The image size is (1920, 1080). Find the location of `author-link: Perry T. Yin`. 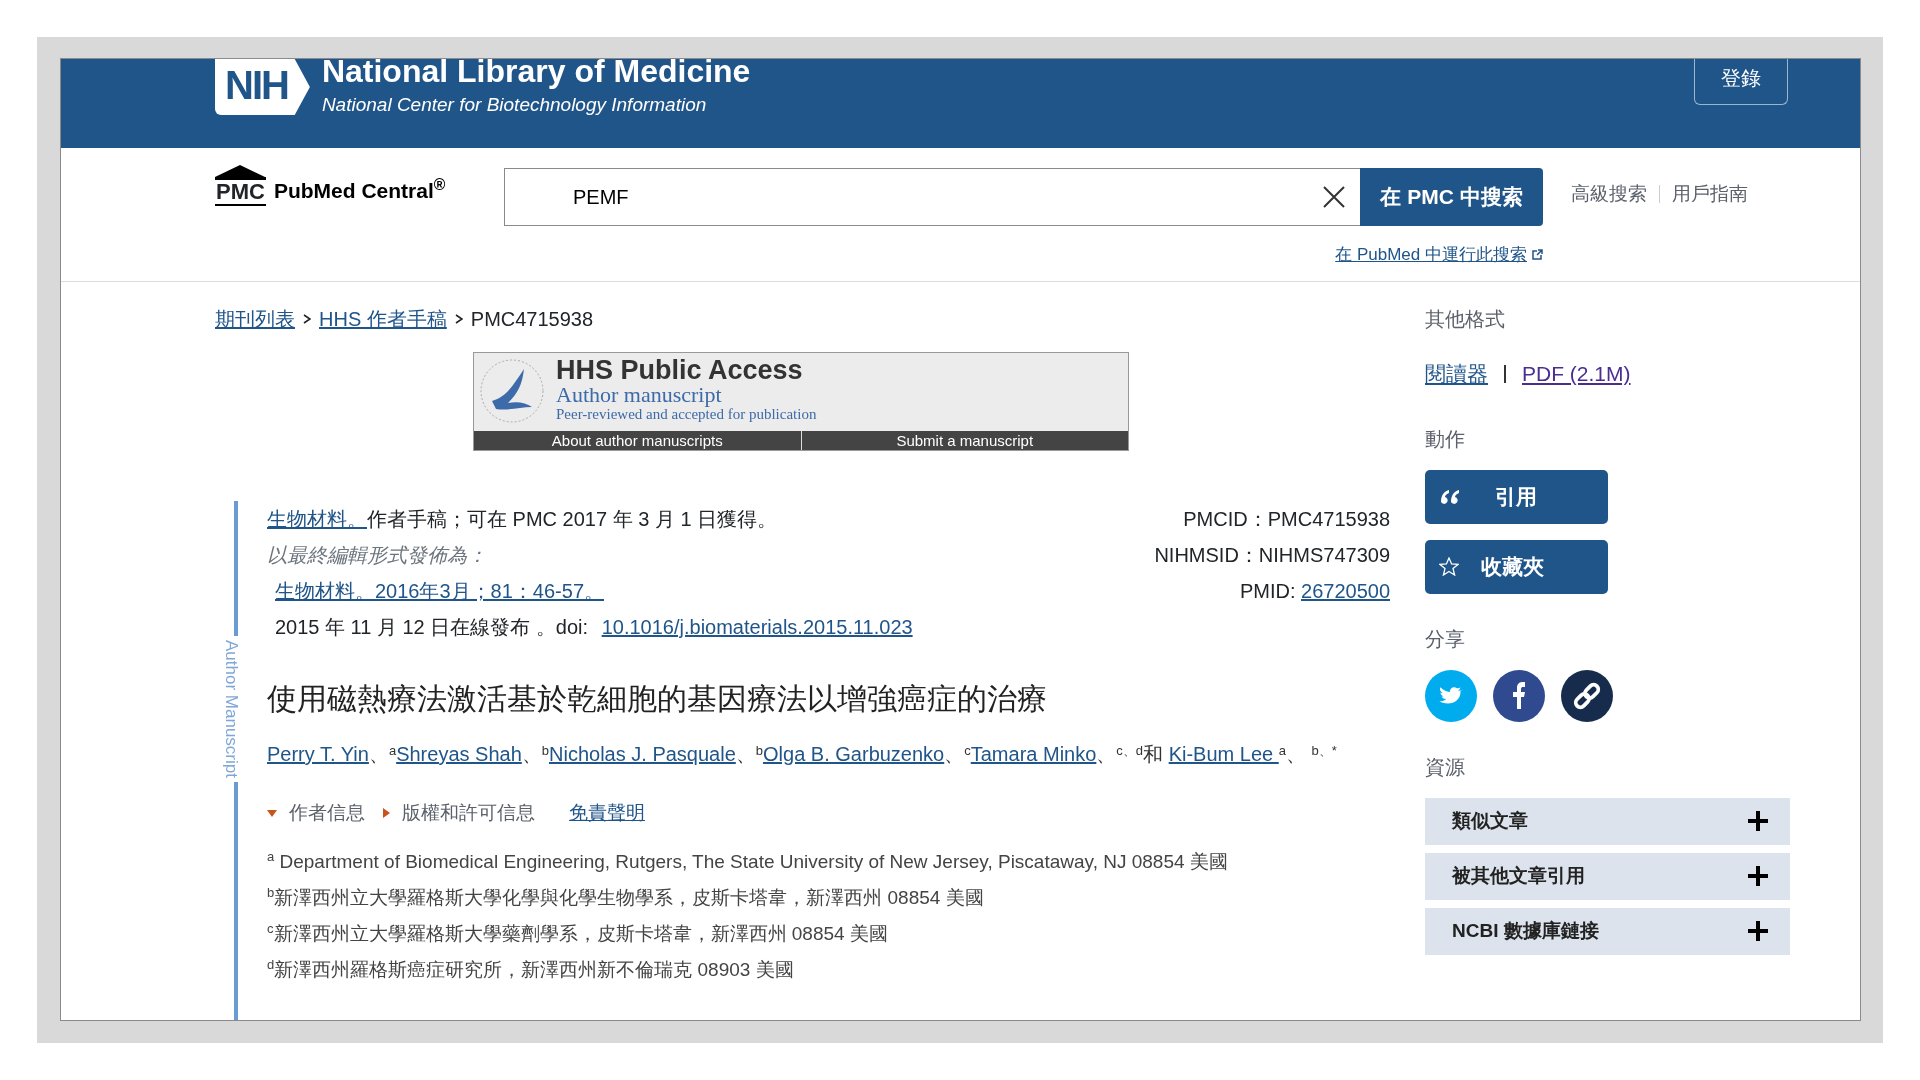

author-link: Perry T. Yin is located at coordinates (318, 754).